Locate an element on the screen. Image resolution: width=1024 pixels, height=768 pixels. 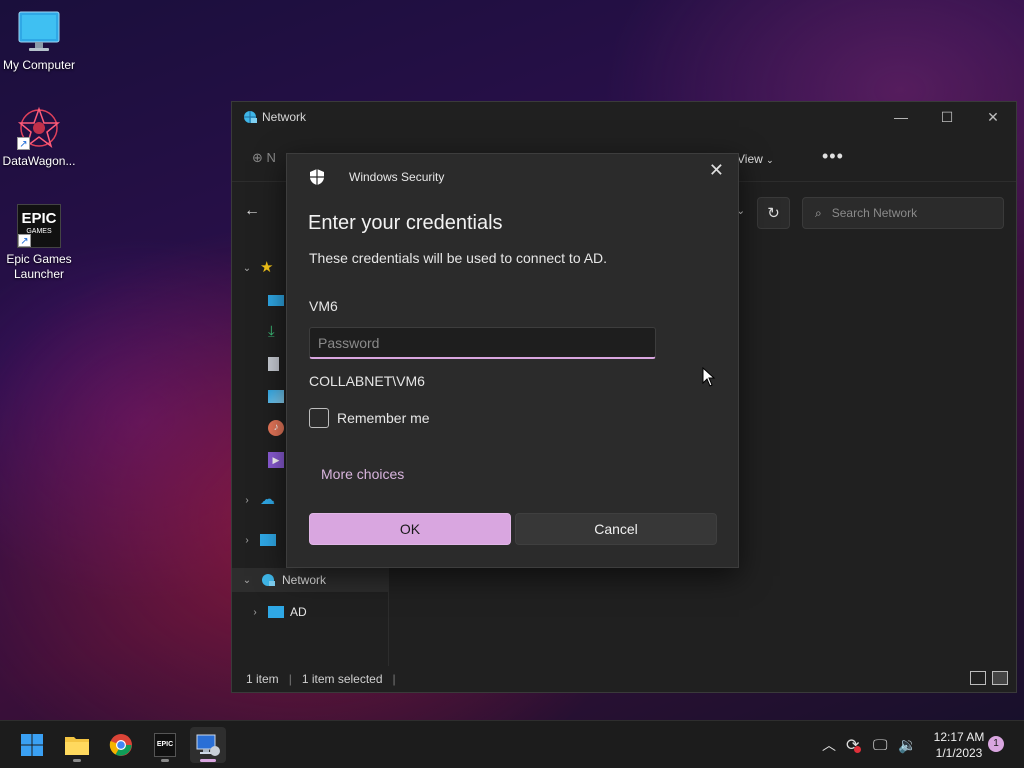
taskbar-remote-connection is located at coordinates (208, 745).